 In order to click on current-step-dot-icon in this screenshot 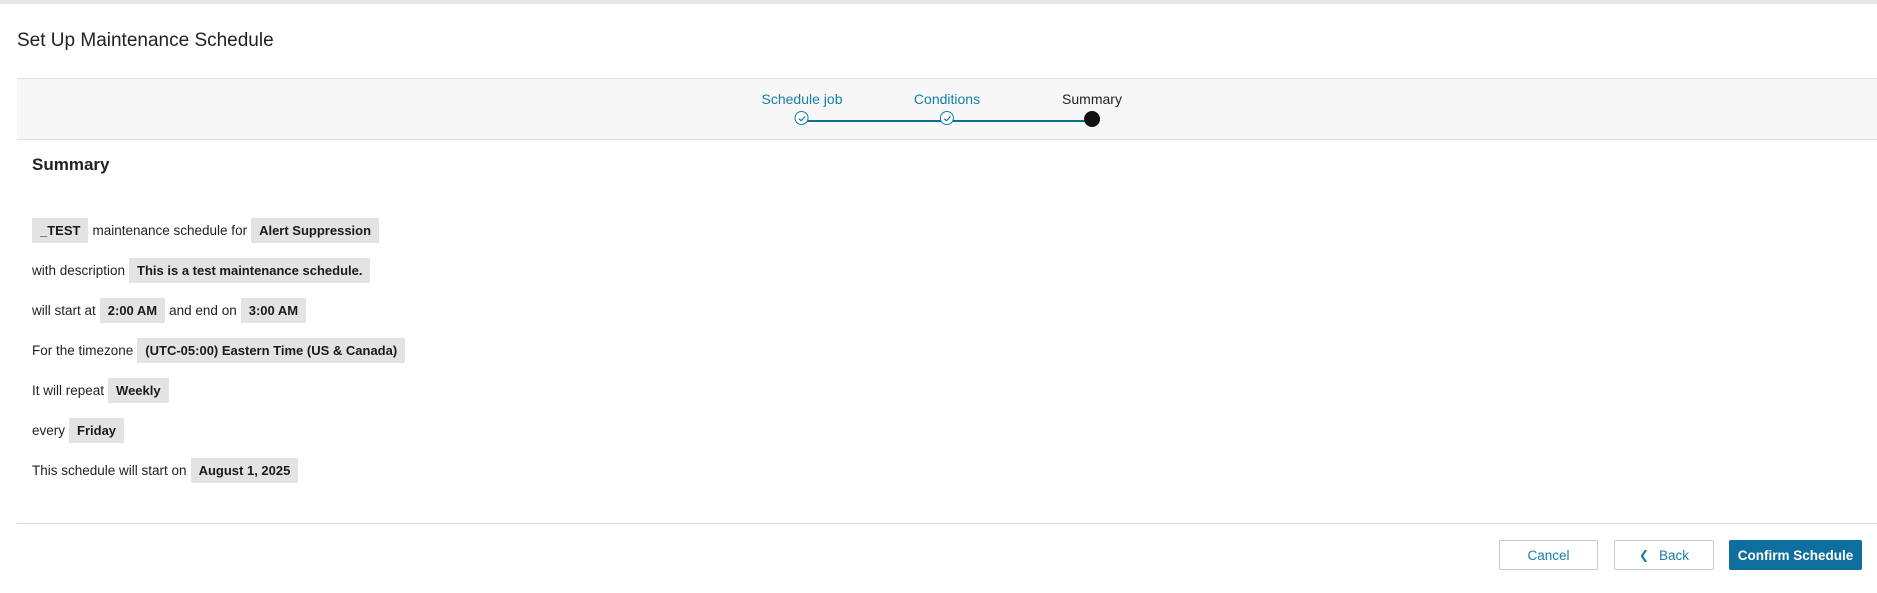, I will do `click(1092, 119)`.